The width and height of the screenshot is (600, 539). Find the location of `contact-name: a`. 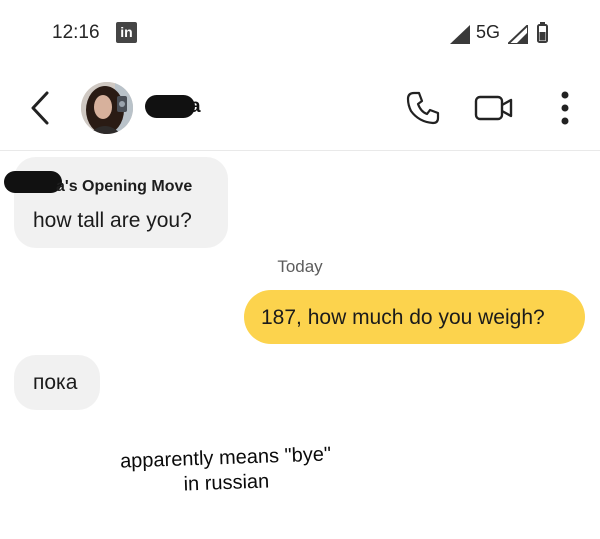

contact-name: a is located at coordinates (195, 107).